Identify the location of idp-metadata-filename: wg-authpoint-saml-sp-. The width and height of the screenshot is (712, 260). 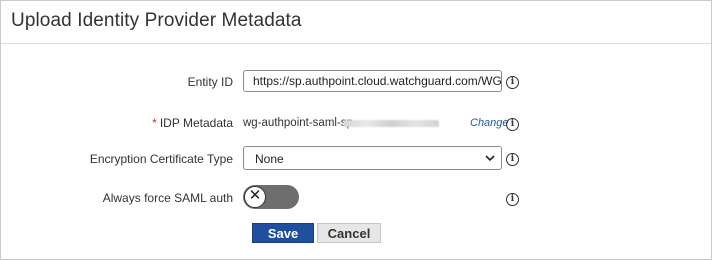
(300, 123).